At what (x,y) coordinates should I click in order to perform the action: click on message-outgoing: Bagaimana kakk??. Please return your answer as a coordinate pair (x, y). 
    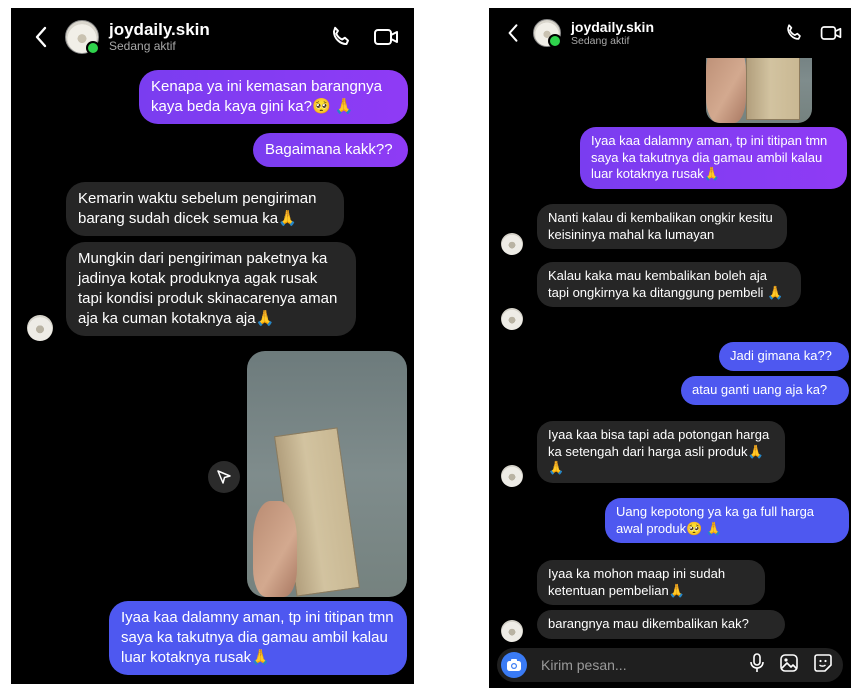
    Looking at the image, I should click on (330, 150).